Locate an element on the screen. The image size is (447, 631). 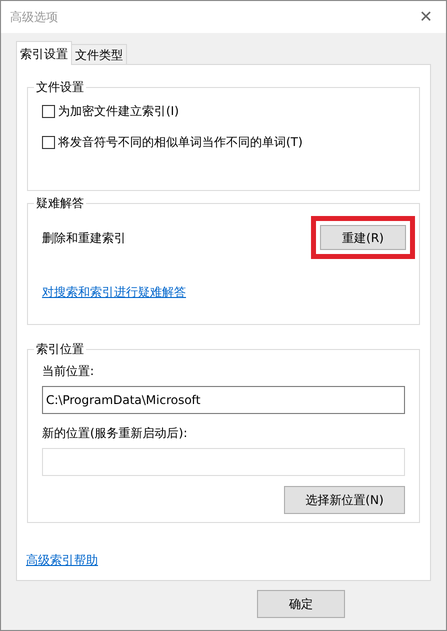
troubleshoot-link: 对搜索和索引进行疑难解答 is located at coordinates (114, 292).